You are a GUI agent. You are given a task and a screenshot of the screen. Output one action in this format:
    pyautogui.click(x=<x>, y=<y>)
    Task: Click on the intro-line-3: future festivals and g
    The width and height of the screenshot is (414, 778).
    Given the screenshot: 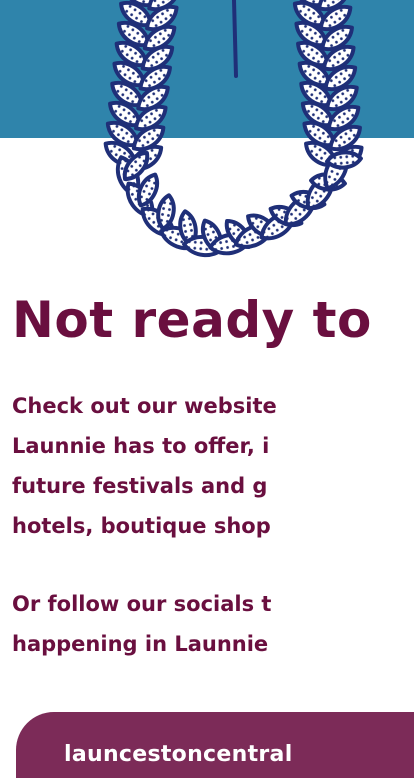 What is the action you would take?
    pyautogui.click(x=140, y=486)
    